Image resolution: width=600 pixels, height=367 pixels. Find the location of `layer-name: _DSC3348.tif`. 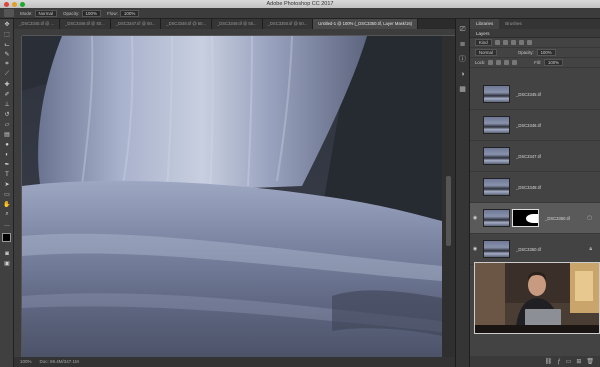

layer-name: _DSC3348.tif is located at coordinates (528, 187).